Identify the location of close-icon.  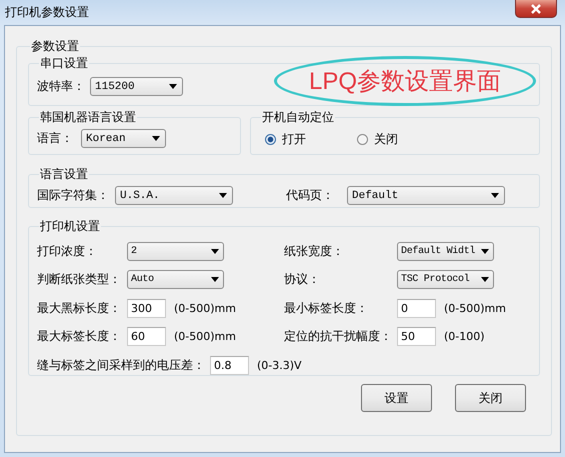
(536, 9).